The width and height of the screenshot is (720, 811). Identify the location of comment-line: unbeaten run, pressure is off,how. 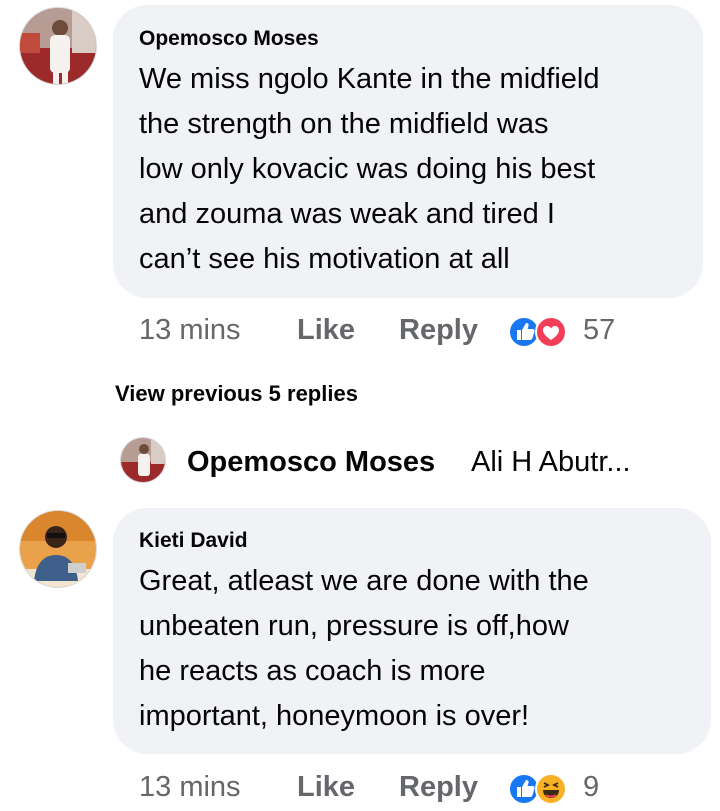
(354, 626).